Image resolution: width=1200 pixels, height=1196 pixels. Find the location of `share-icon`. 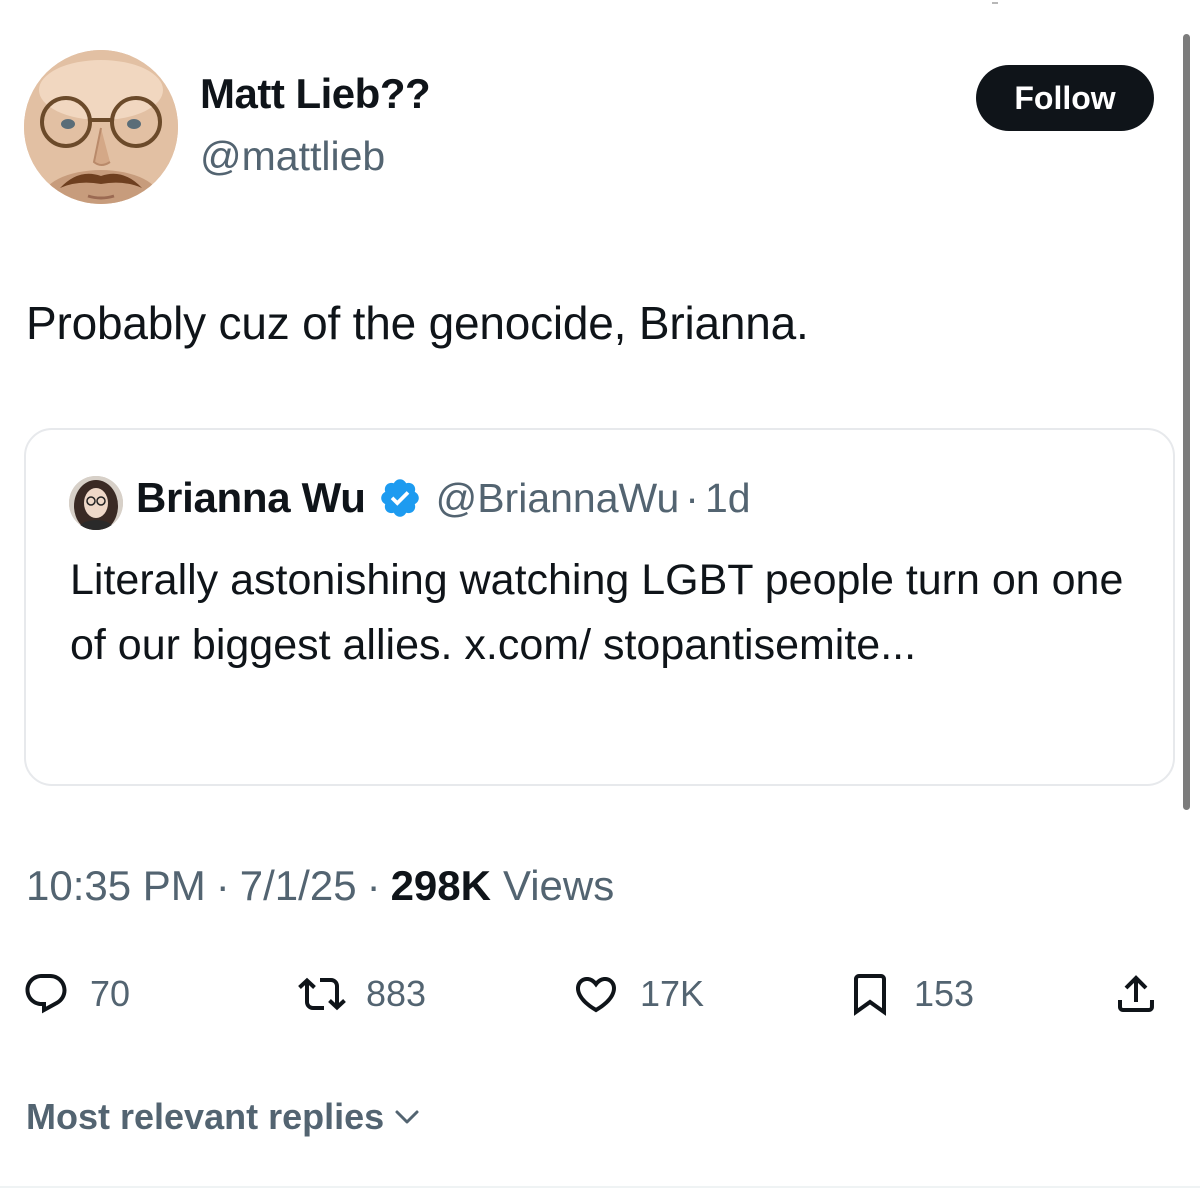

share-icon is located at coordinates (1136, 994).